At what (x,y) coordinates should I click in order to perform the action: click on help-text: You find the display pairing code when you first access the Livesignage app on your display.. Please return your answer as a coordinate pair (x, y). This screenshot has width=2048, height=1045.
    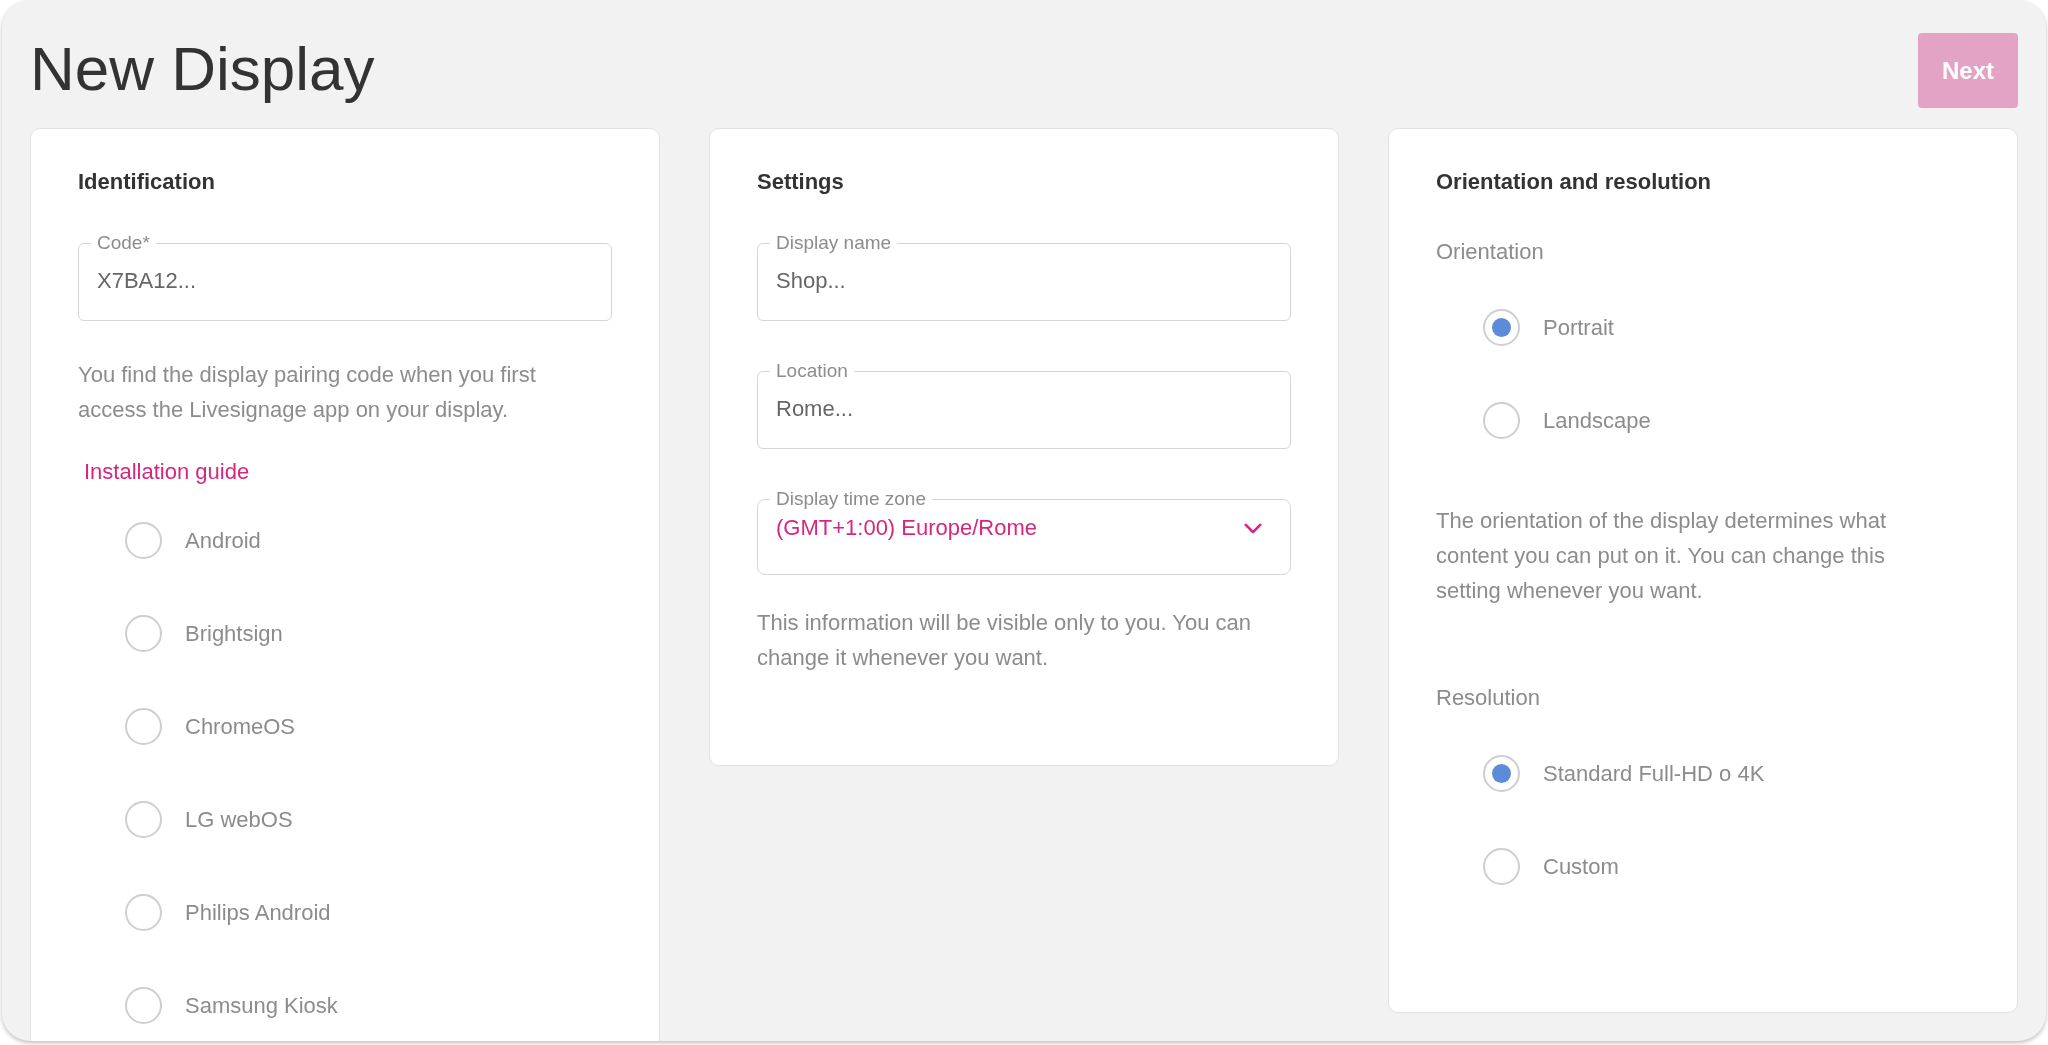
    Looking at the image, I should click on (307, 392).